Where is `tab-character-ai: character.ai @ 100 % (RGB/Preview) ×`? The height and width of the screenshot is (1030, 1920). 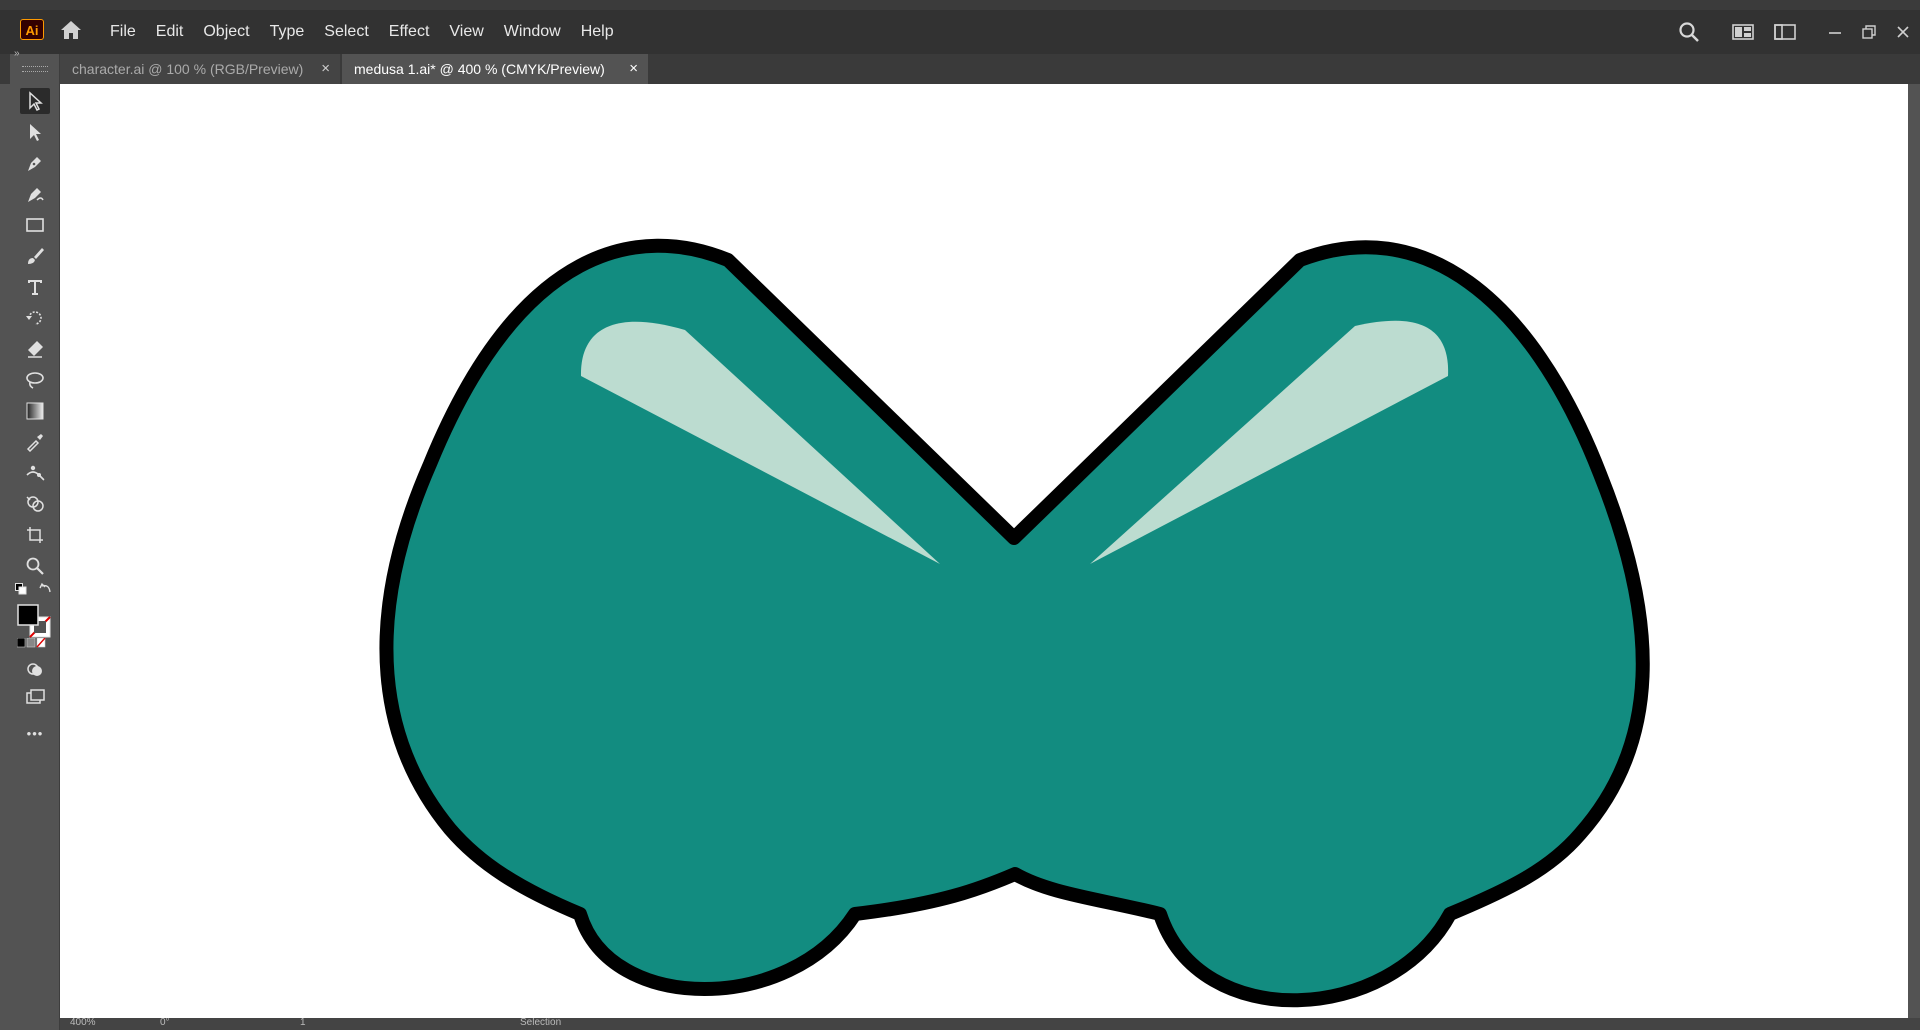 tab-character-ai: character.ai @ 100 % (RGB/Preview) × is located at coordinates (200, 69).